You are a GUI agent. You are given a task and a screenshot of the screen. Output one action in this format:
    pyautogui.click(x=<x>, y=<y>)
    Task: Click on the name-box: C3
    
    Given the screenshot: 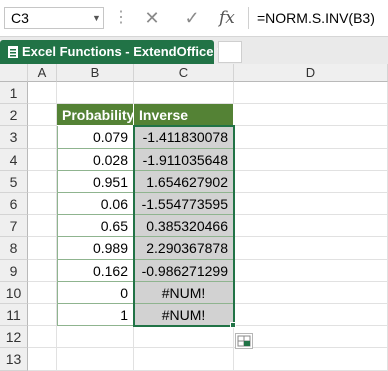 What is the action you would take?
    pyautogui.click(x=54, y=18)
    